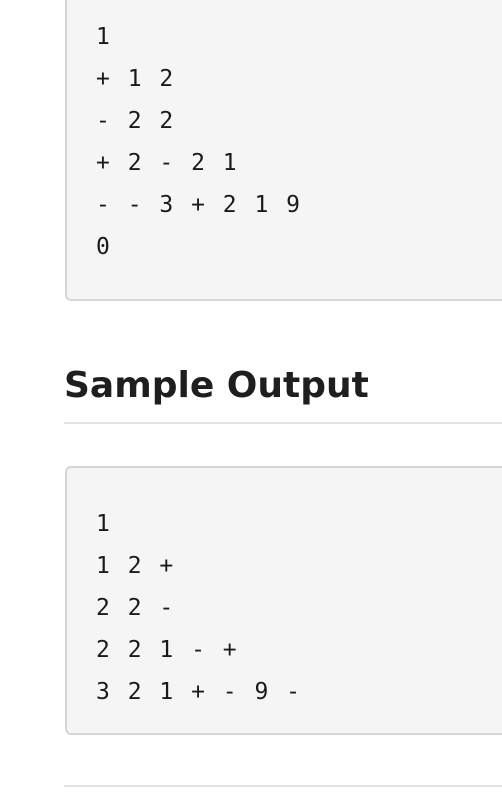 The height and width of the screenshot is (792, 502). Describe the element at coordinates (199, 142) in the screenshot. I see `sample-input-lines: 1 + 1 2 - 2 2 + 2 - 2 1 - - 3 + 2 1 9 0` at that location.